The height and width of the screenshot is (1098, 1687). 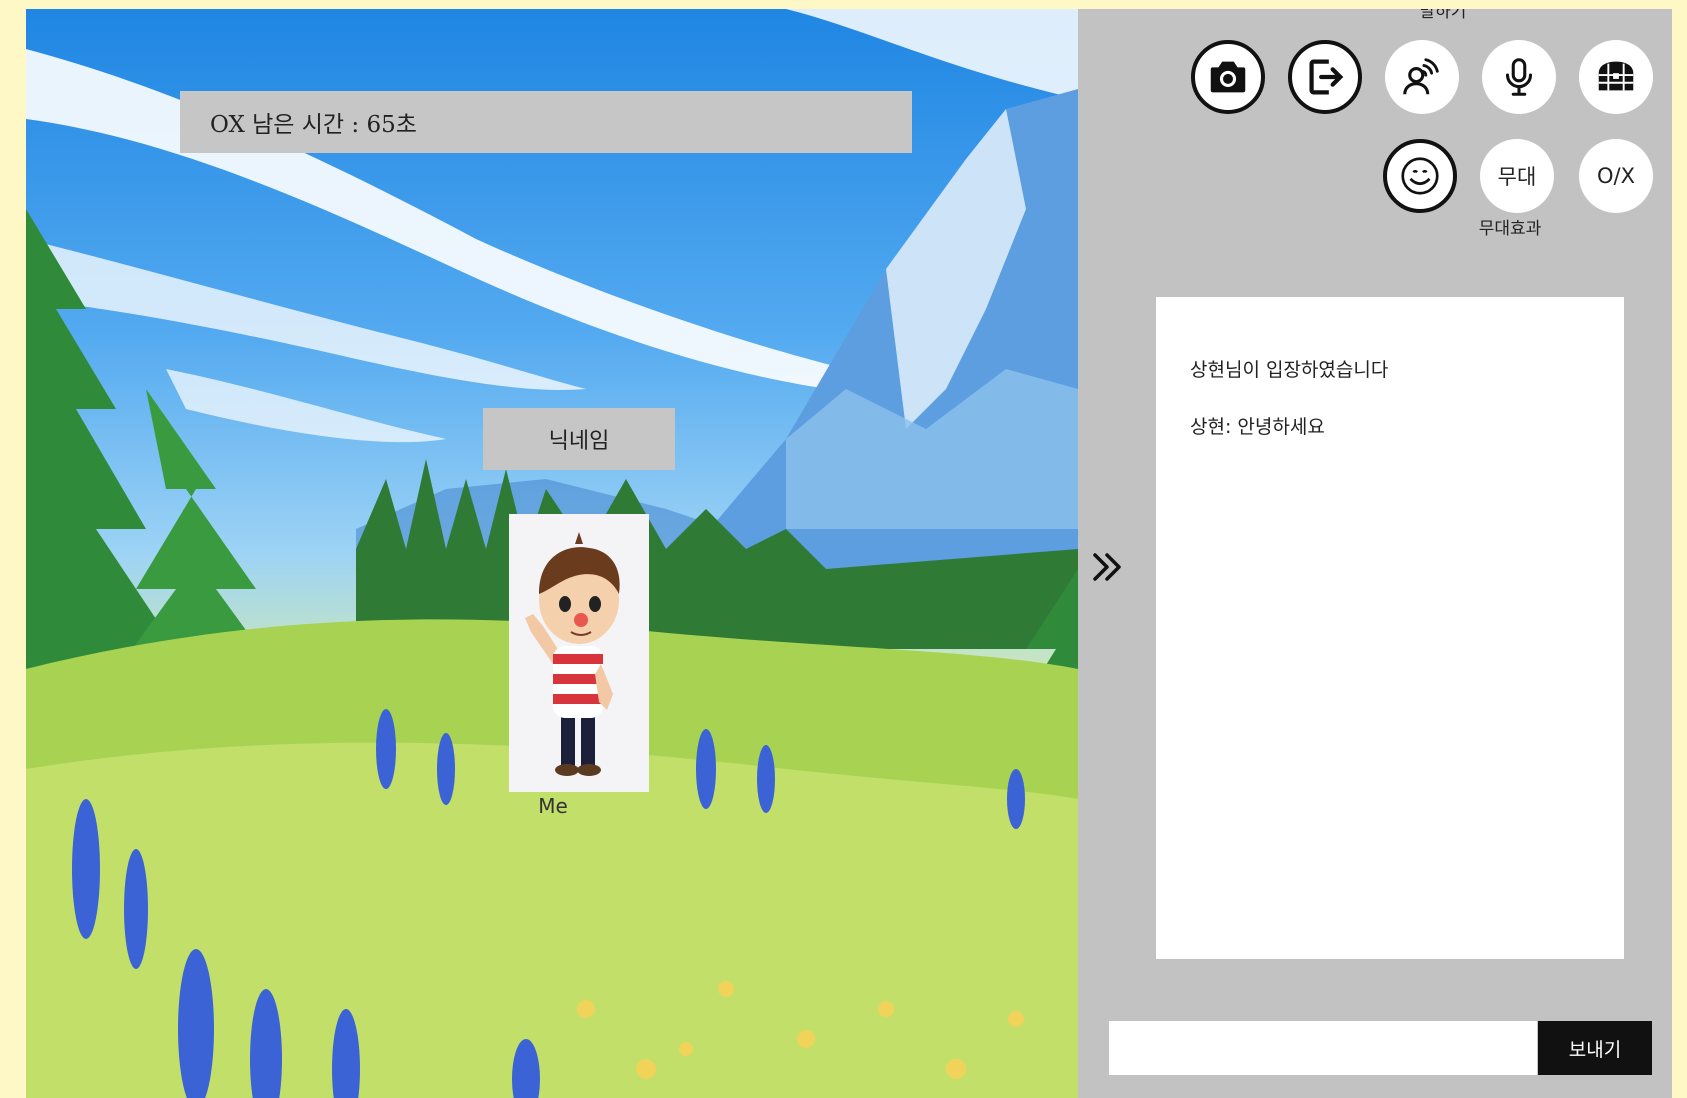 I want to click on double-chevron-right-icon, so click(x=1107, y=567).